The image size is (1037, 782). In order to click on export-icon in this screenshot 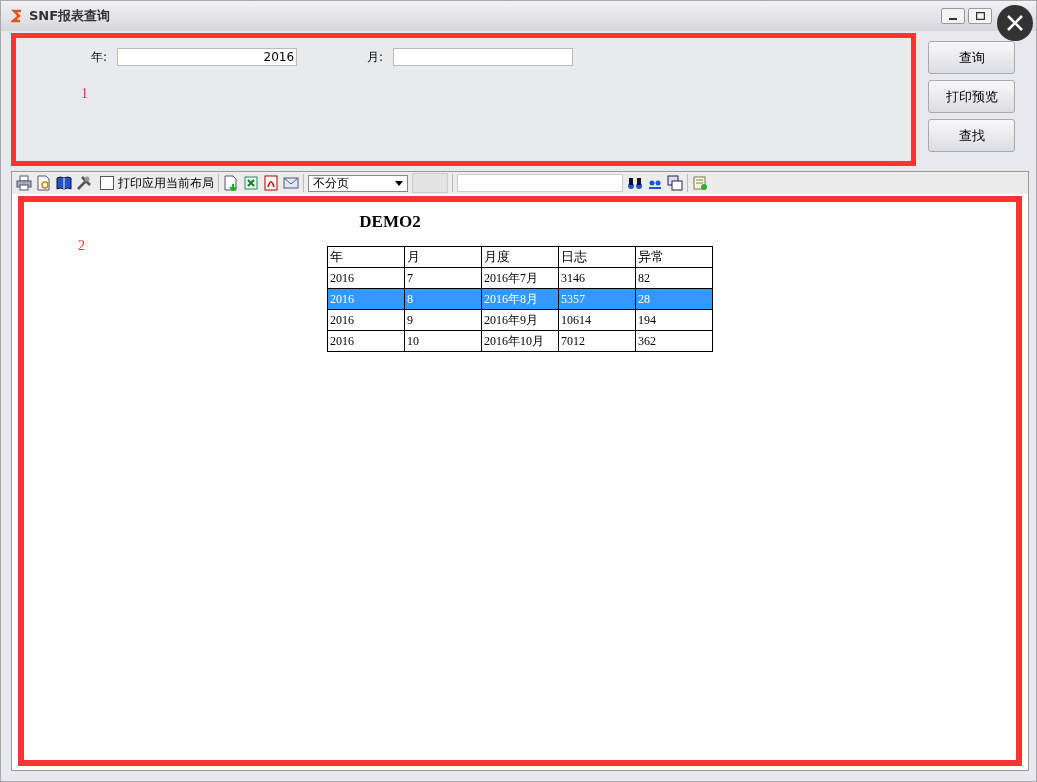, I will do `click(231, 183)`.